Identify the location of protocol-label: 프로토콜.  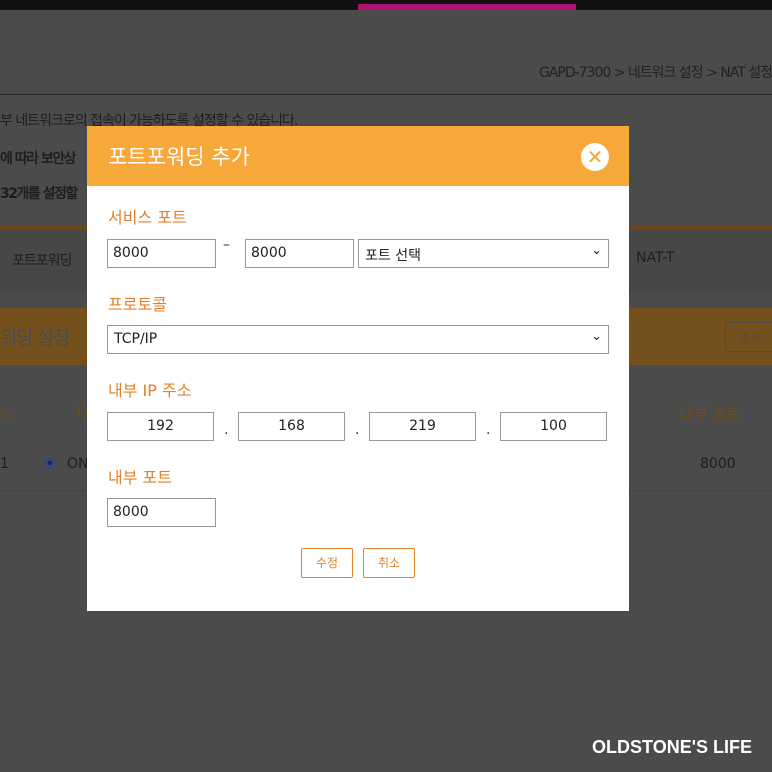
(137, 304).